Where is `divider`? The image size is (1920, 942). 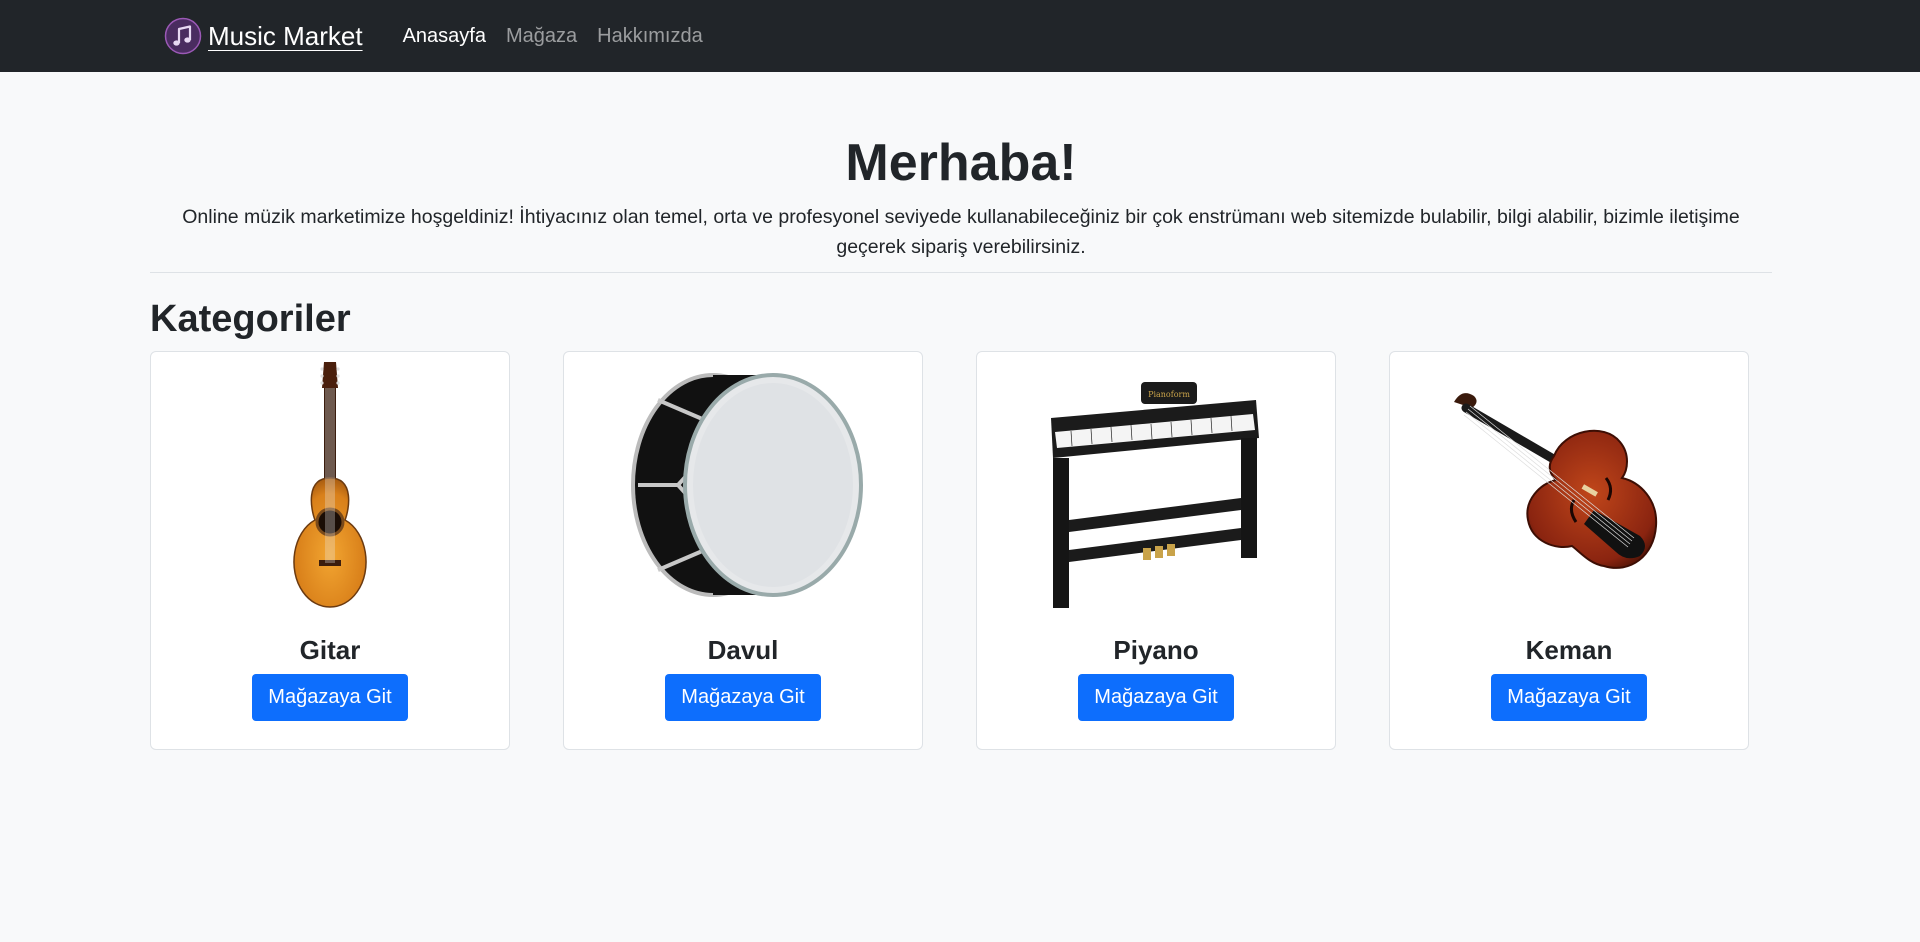 divider is located at coordinates (961, 273).